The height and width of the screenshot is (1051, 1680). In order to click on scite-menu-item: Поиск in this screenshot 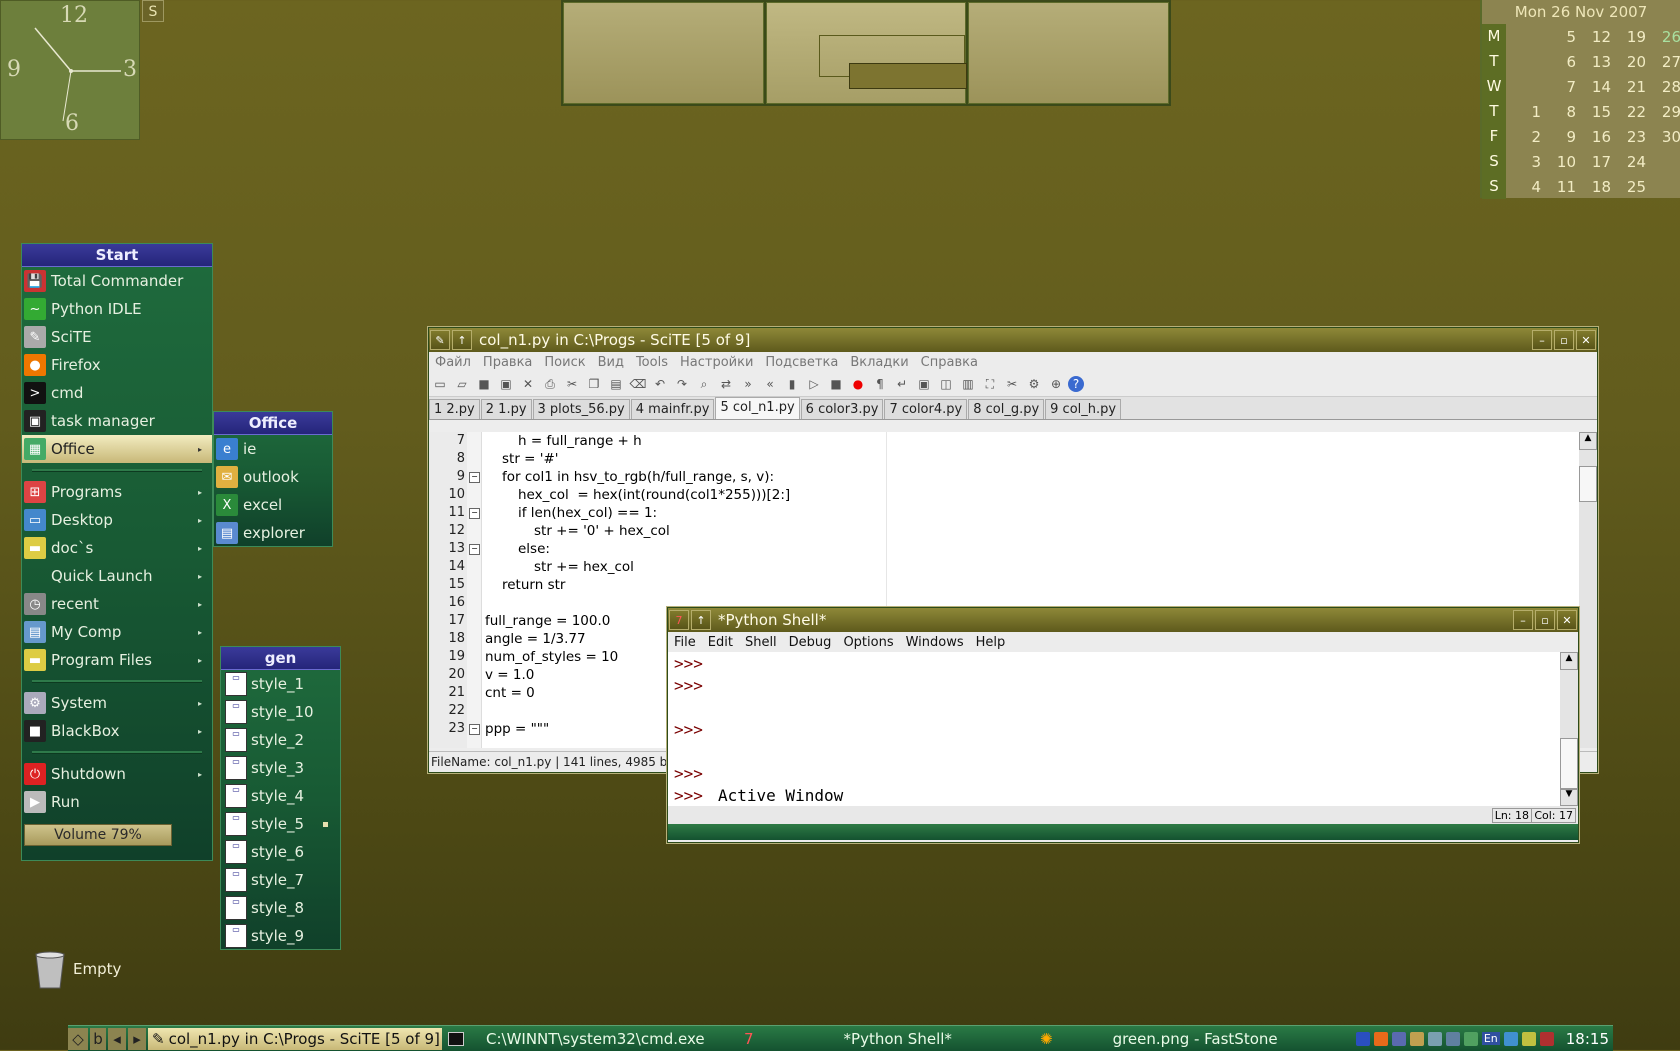, I will do `click(564, 362)`.